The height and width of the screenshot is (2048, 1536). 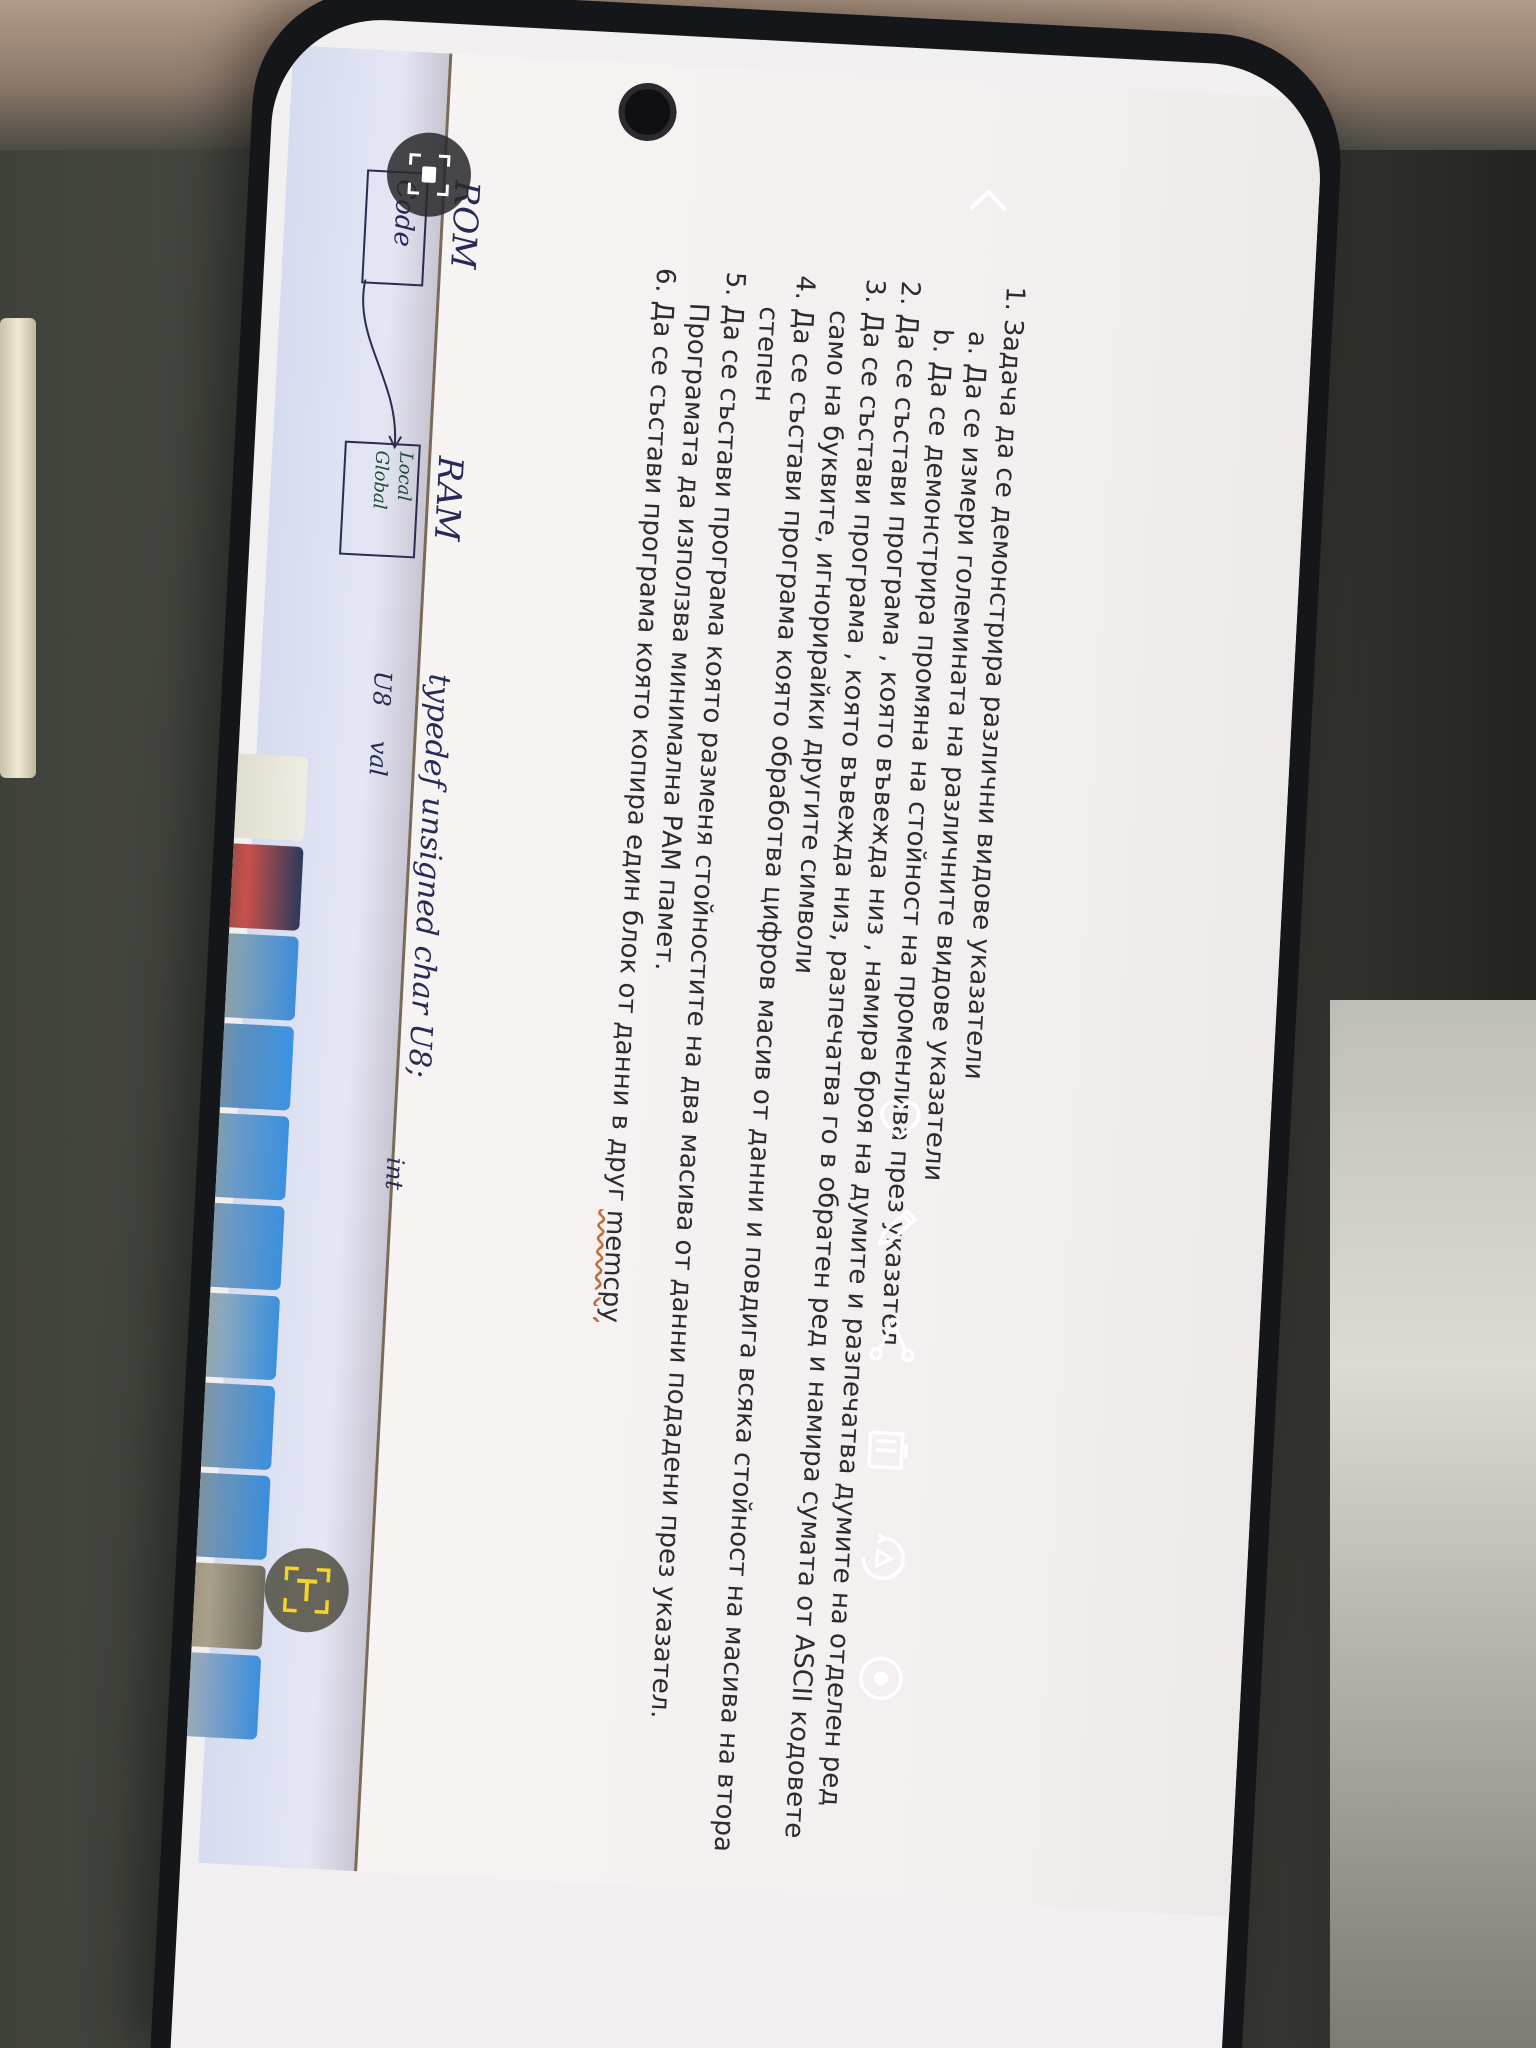 I want to click on chevron-up-icon, so click(x=988, y=200).